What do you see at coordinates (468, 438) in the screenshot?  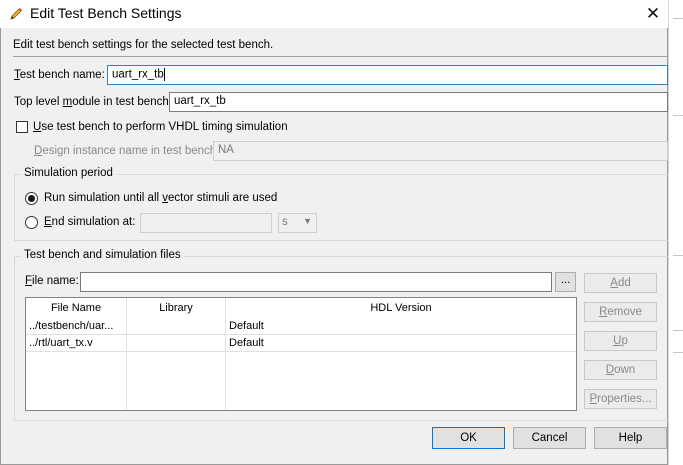 I see `ok-button: OK` at bounding box center [468, 438].